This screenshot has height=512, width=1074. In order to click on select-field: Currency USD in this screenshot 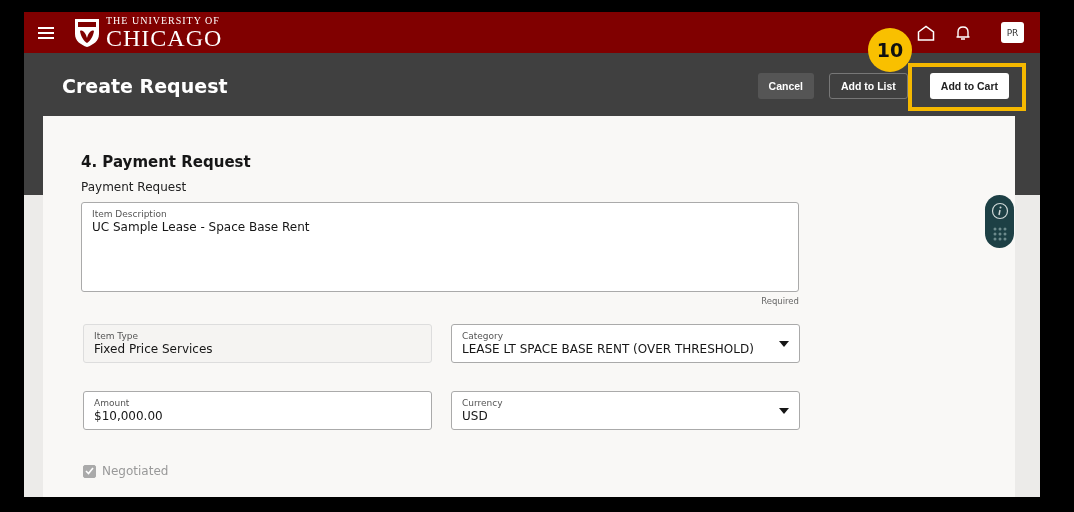, I will do `click(625, 410)`.